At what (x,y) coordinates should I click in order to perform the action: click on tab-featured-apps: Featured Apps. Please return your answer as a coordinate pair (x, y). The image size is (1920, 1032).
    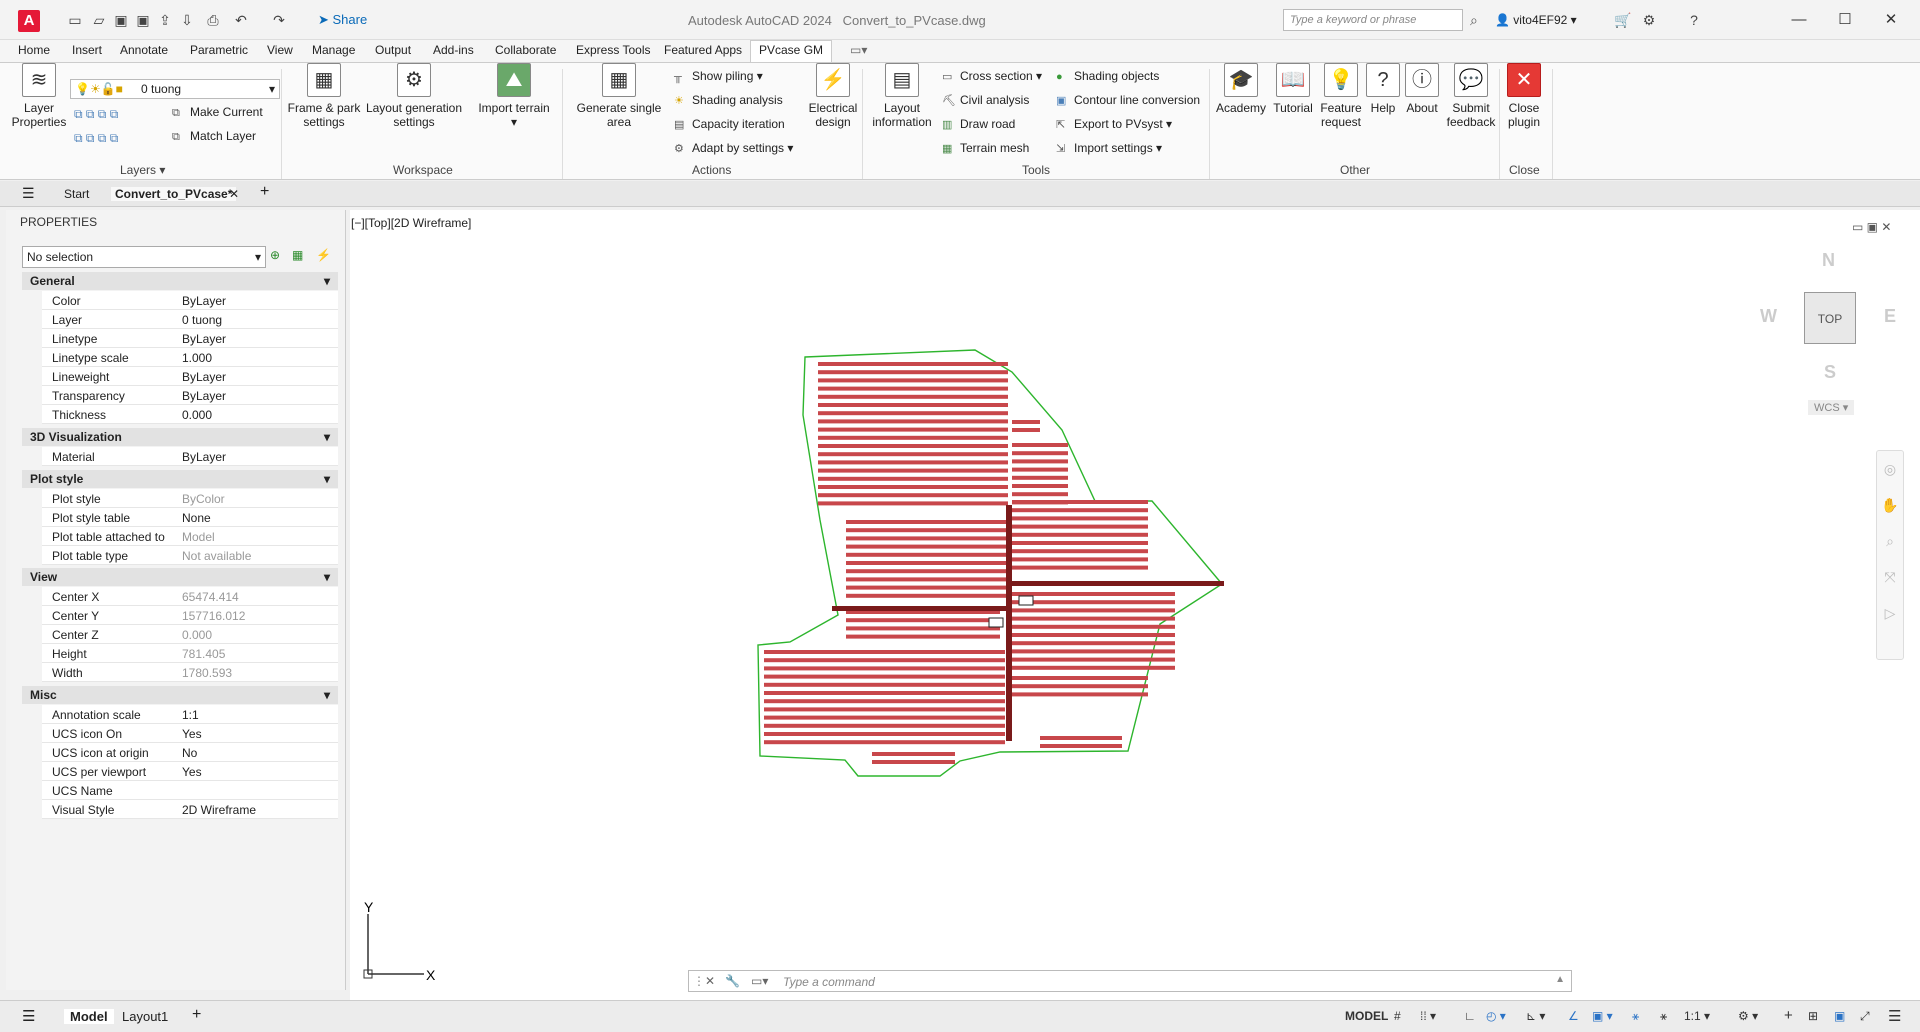
    Looking at the image, I should click on (703, 50).